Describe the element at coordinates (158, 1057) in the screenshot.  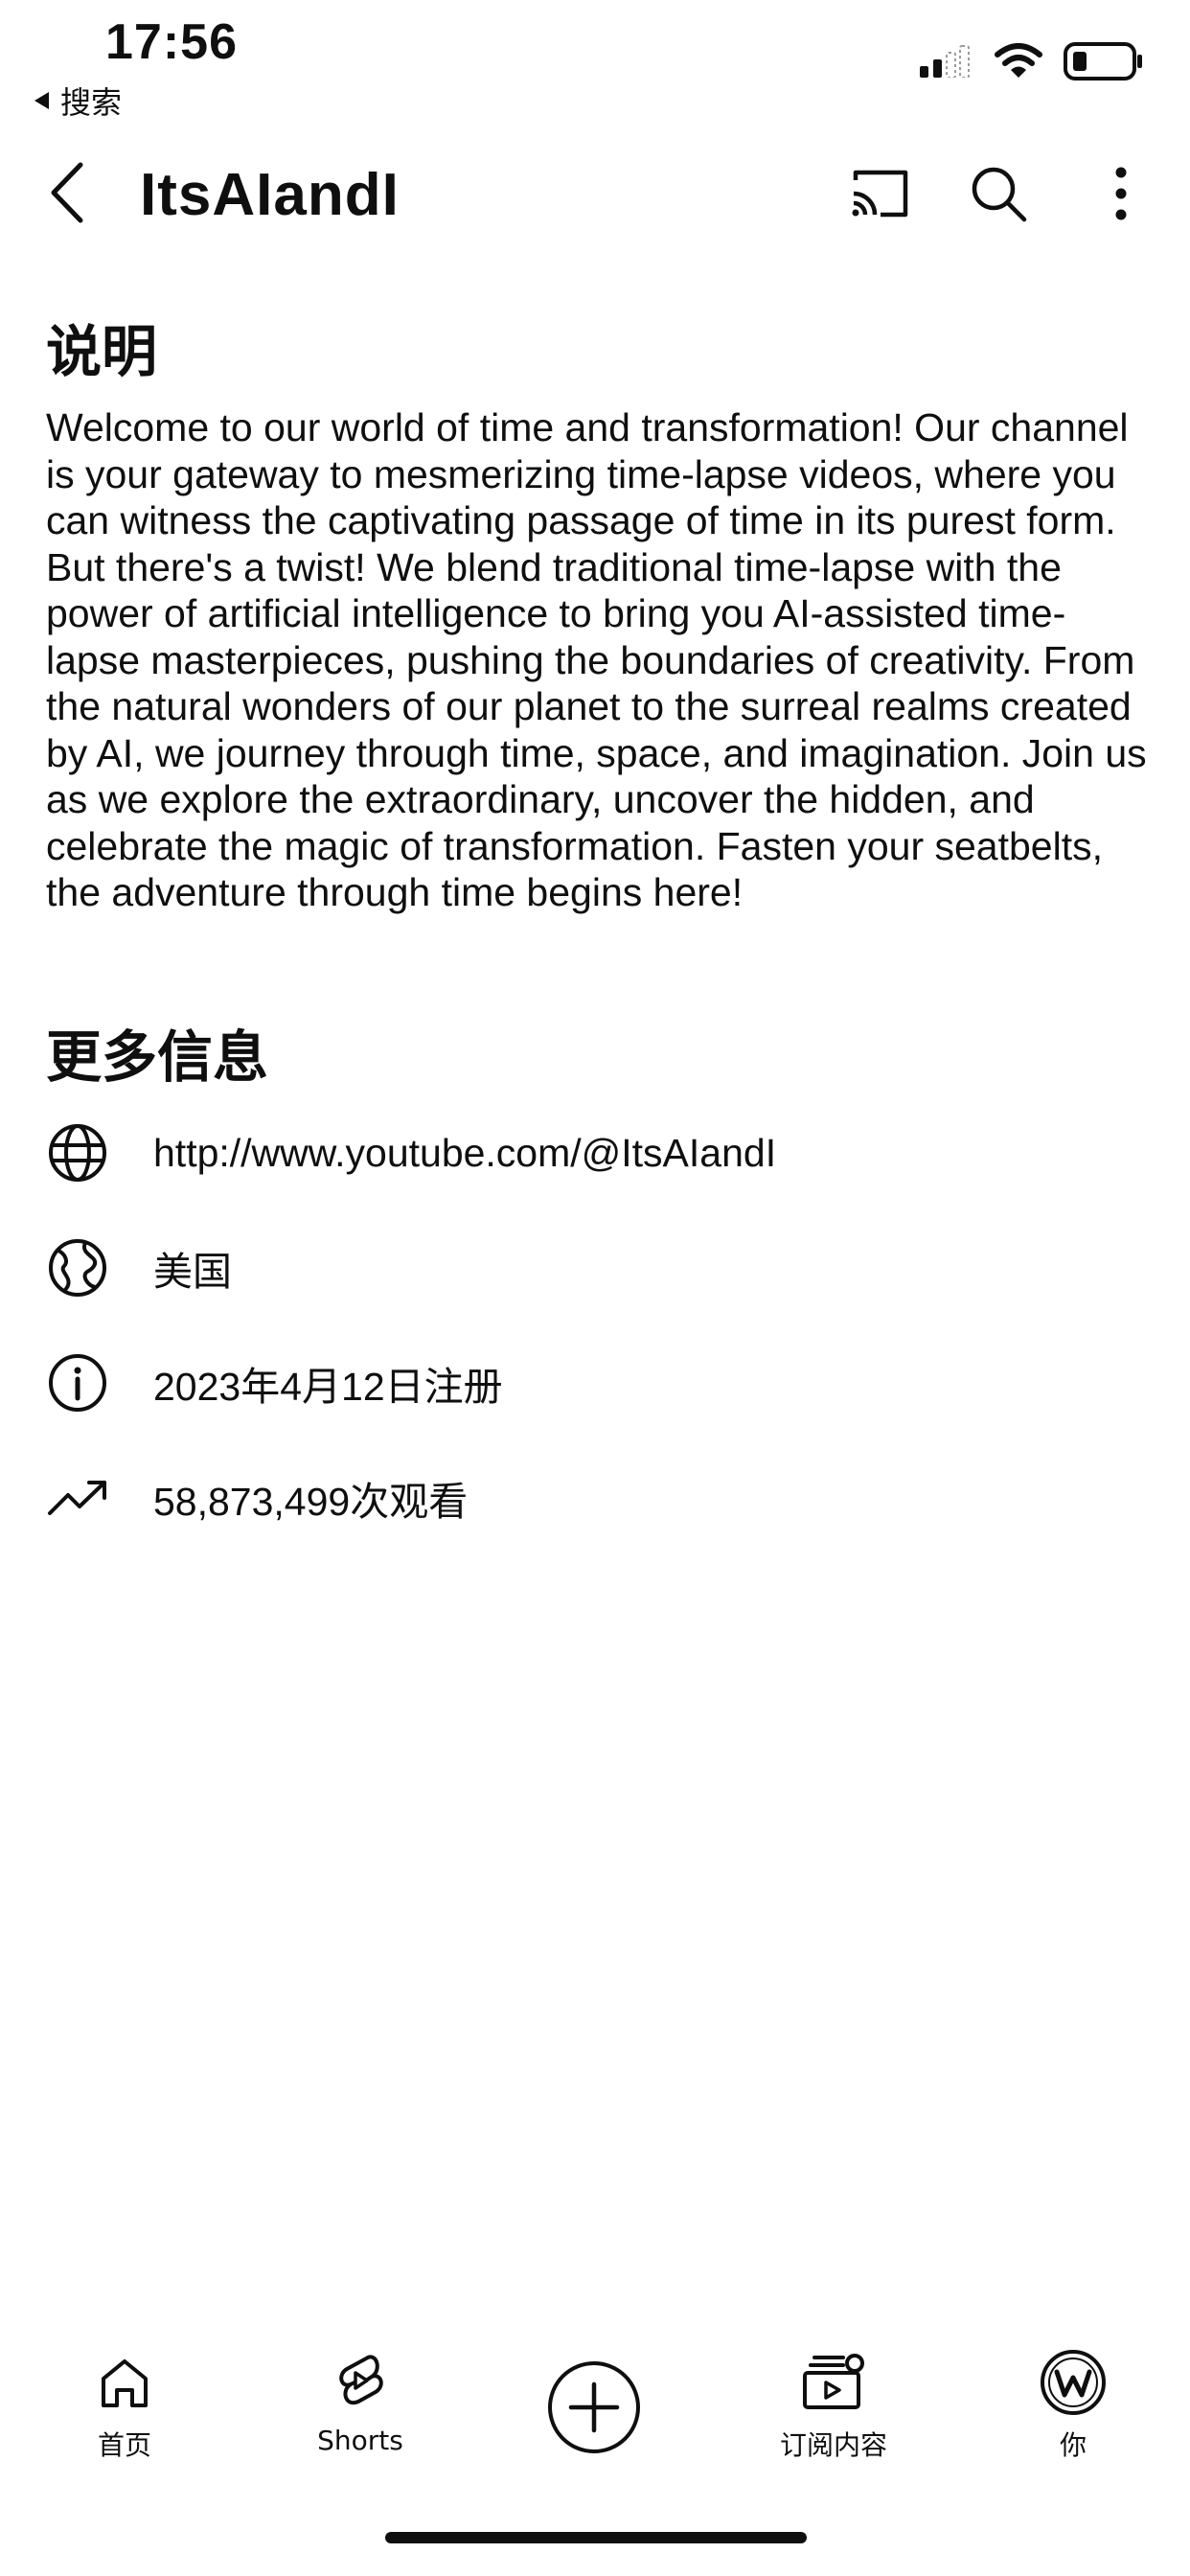
I see `more-info-heading: 更多信息` at that location.